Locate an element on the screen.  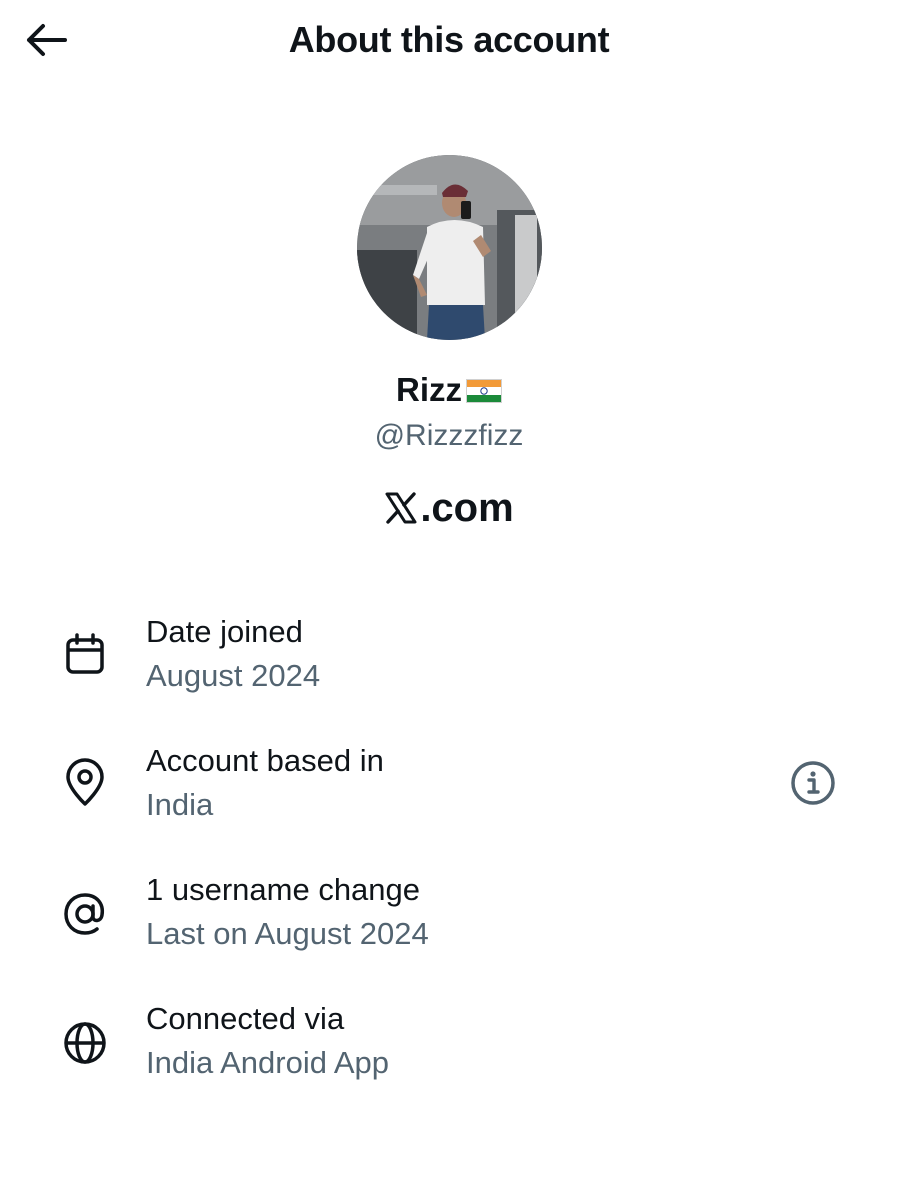
header: About this account is located at coordinates (449, 45).